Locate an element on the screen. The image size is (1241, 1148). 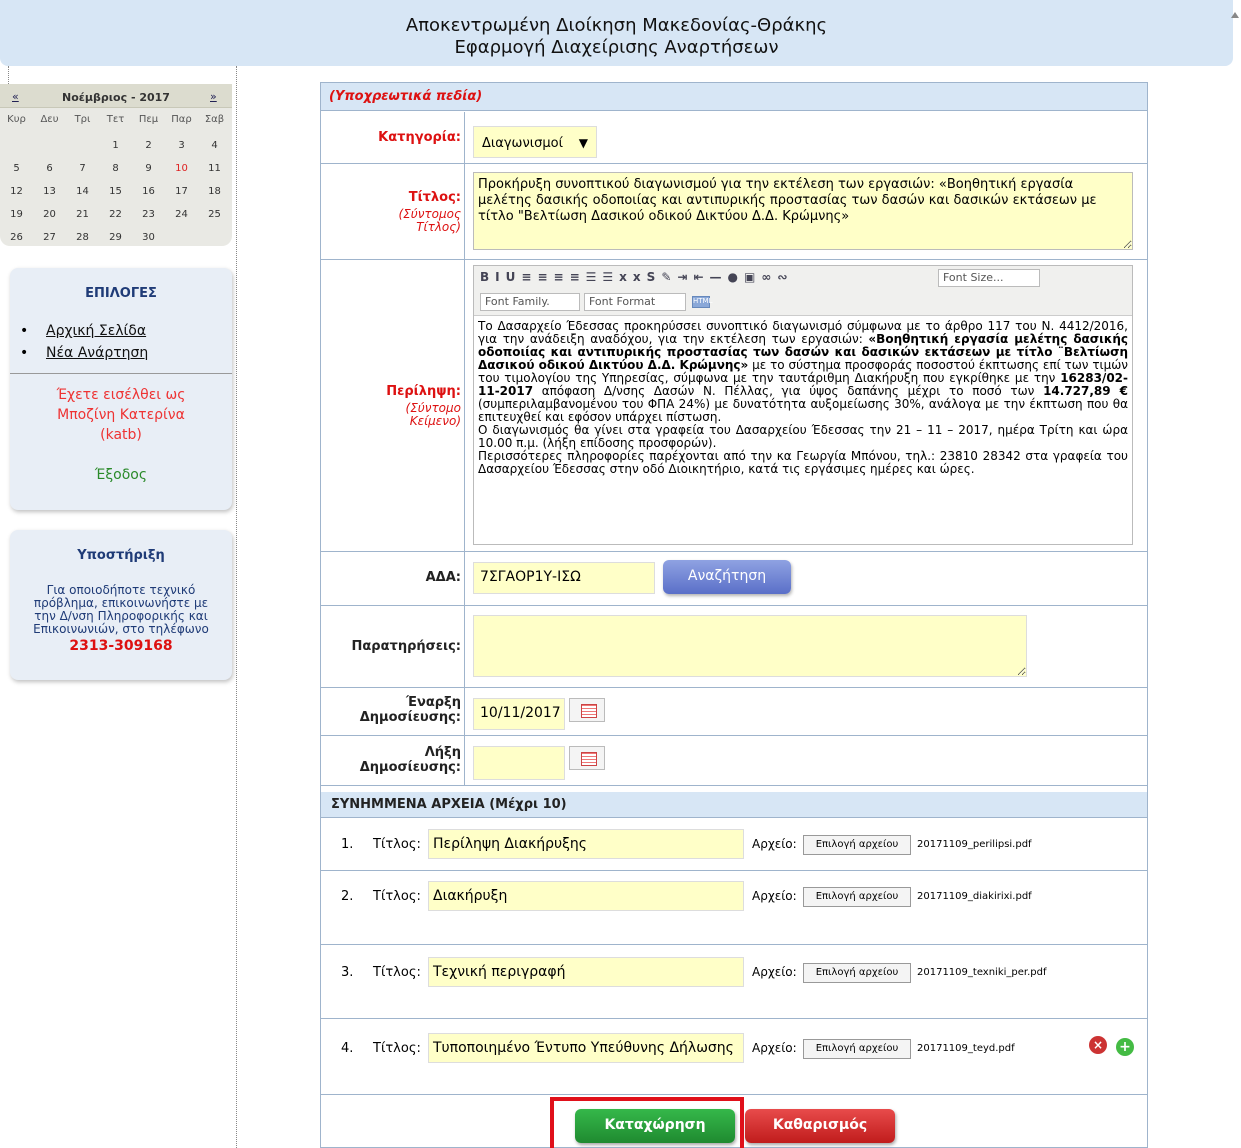
category-label: Κατηγορία: is located at coordinates (419, 137).